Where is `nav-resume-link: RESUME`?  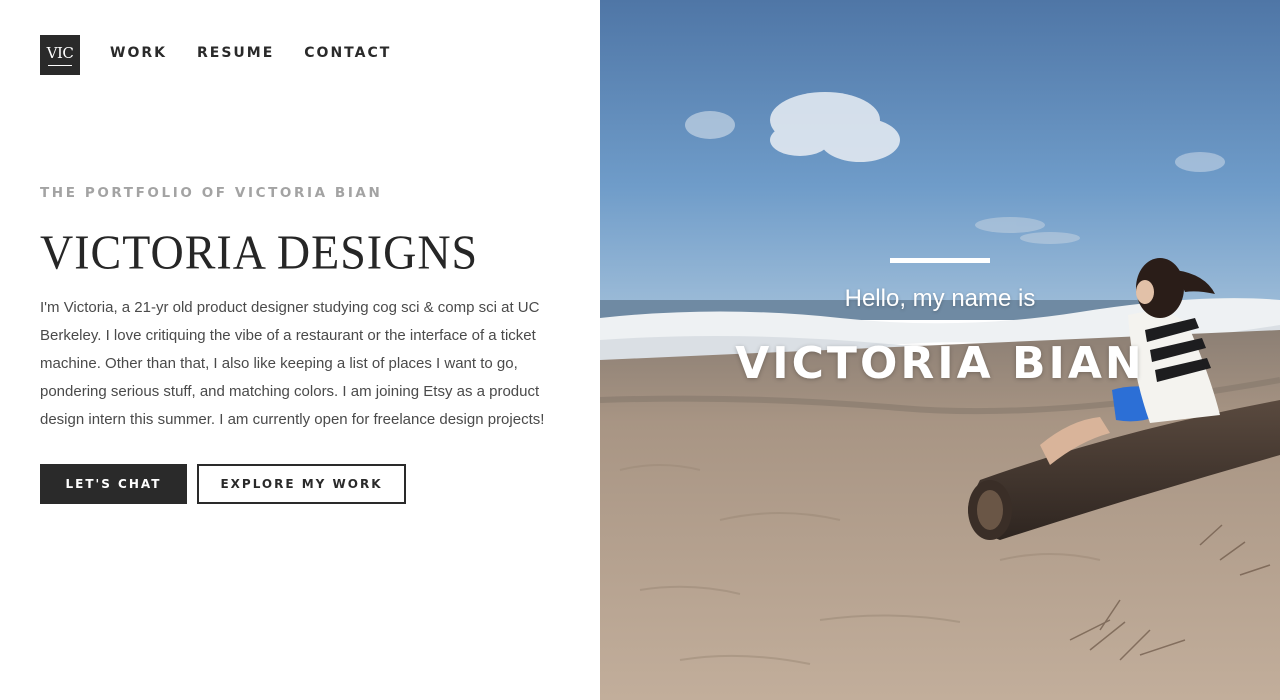
nav-resume-link: RESUME is located at coordinates (235, 53).